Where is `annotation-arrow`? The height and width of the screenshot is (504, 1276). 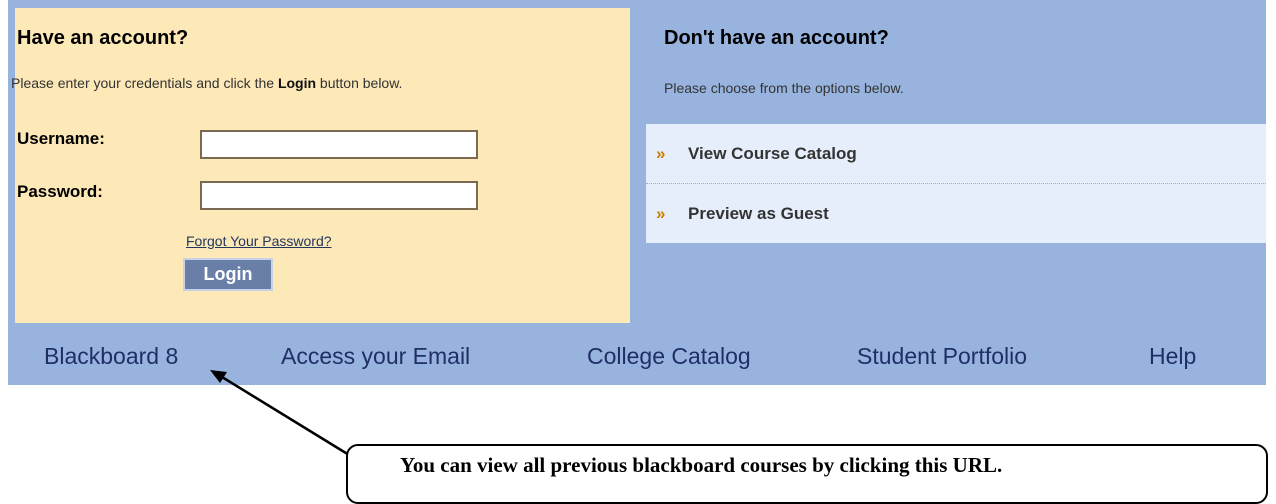
annotation-arrow is located at coordinates (282, 415).